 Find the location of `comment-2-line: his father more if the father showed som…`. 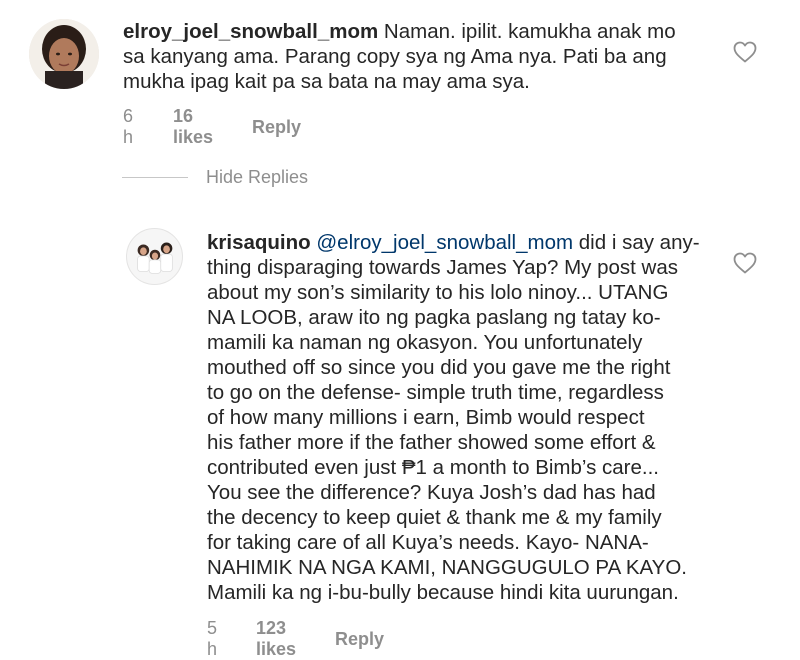

comment-2-line: his father more if the father showed som… is located at coordinates (431, 442).